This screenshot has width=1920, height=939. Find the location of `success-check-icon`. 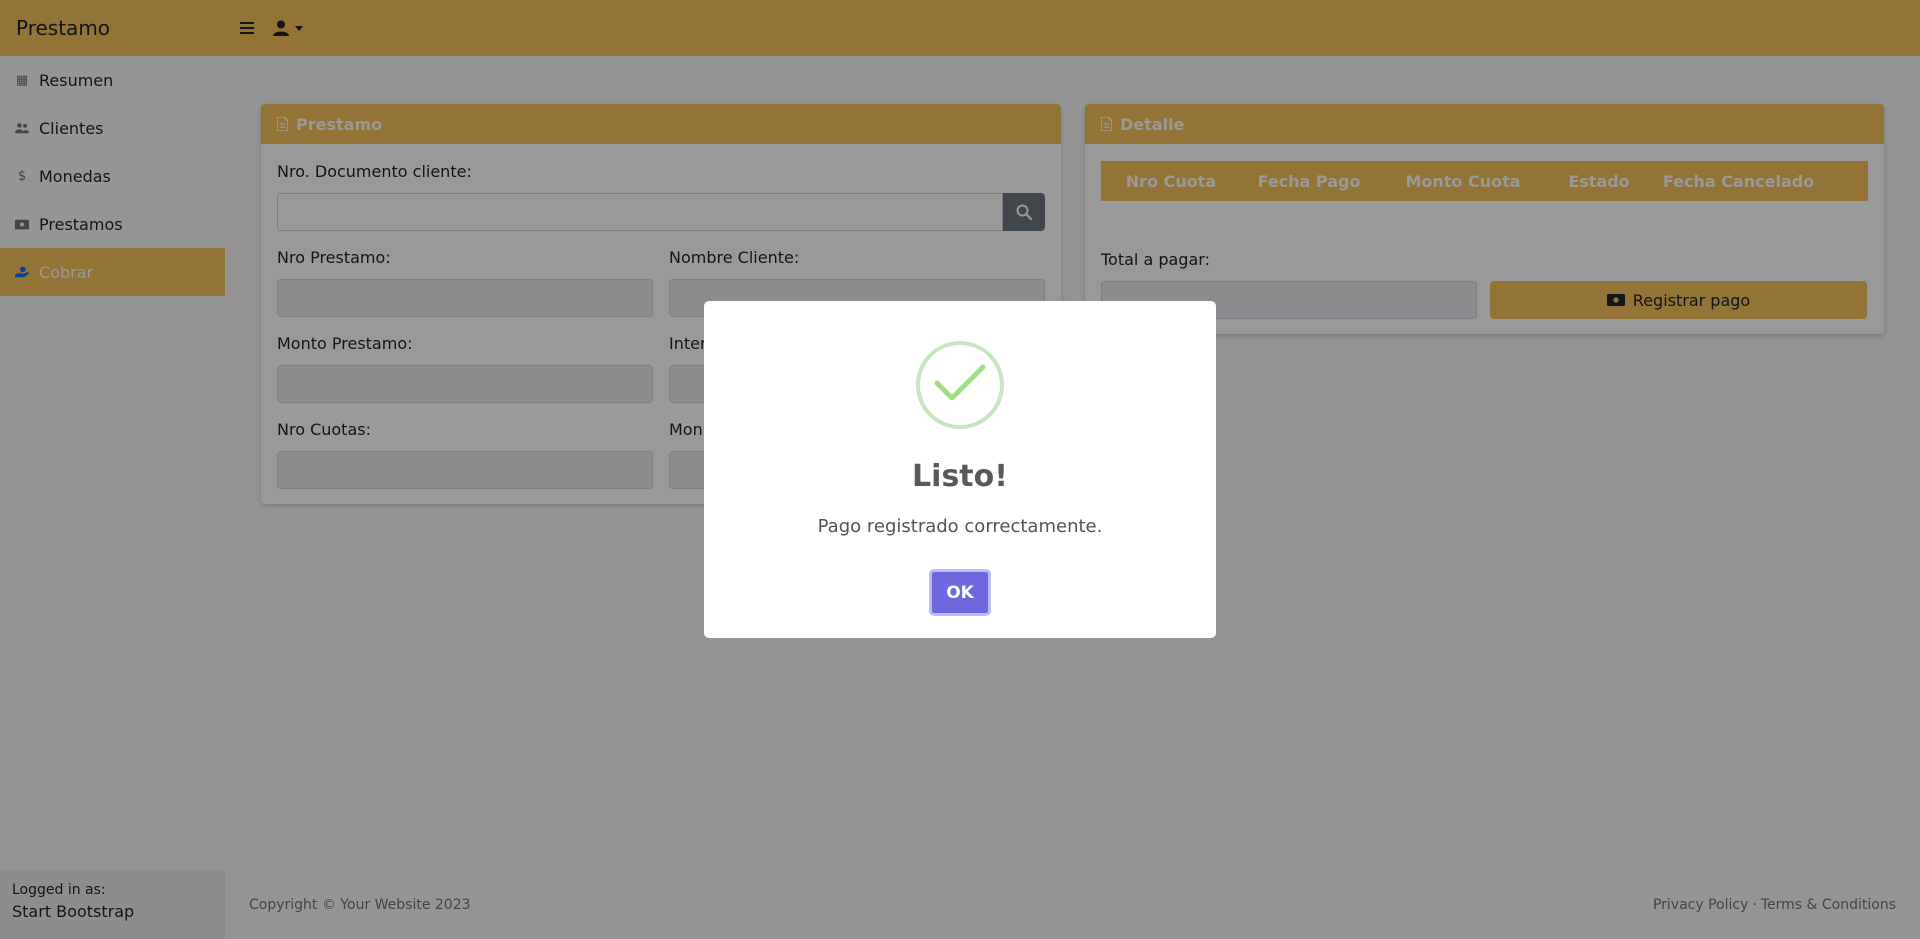

success-check-icon is located at coordinates (960, 385).